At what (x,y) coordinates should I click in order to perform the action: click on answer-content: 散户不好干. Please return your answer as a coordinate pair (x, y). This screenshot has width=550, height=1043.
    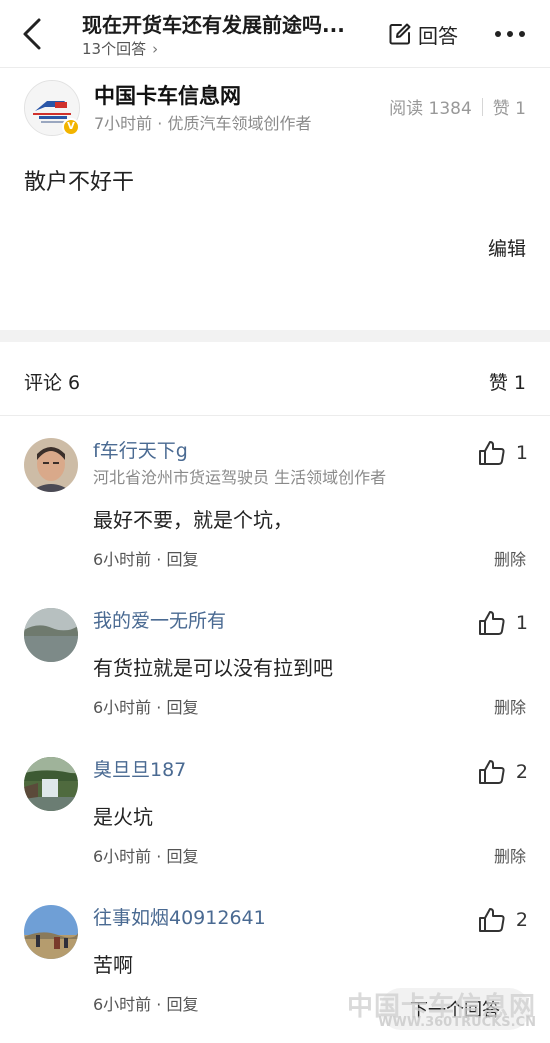
    Looking at the image, I should click on (79, 182).